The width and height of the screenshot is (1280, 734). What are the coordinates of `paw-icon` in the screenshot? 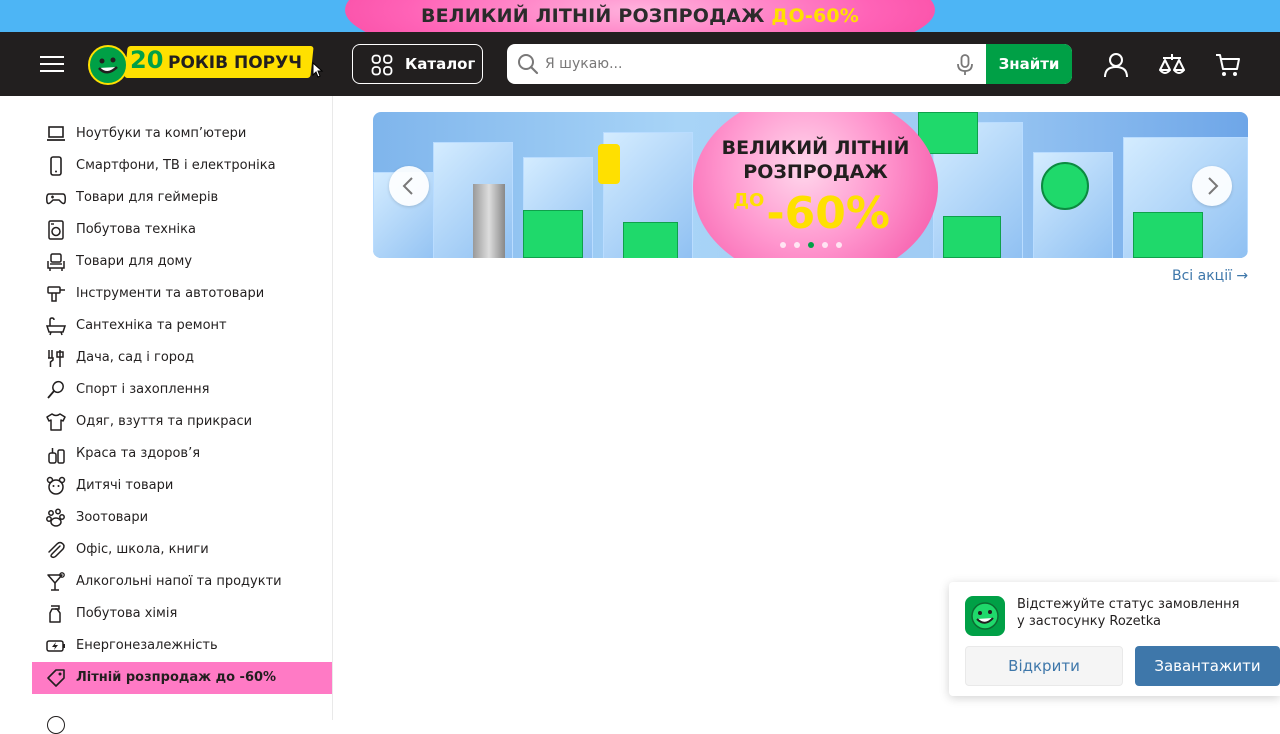 It's located at (55, 517).